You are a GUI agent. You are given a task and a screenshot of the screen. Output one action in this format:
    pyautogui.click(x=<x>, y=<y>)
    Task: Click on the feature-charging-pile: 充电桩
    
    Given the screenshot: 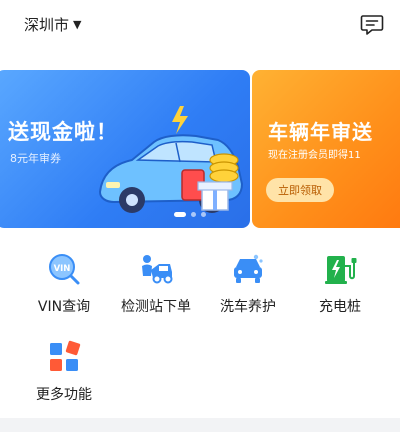 What is the action you would take?
    pyautogui.click(x=340, y=284)
    